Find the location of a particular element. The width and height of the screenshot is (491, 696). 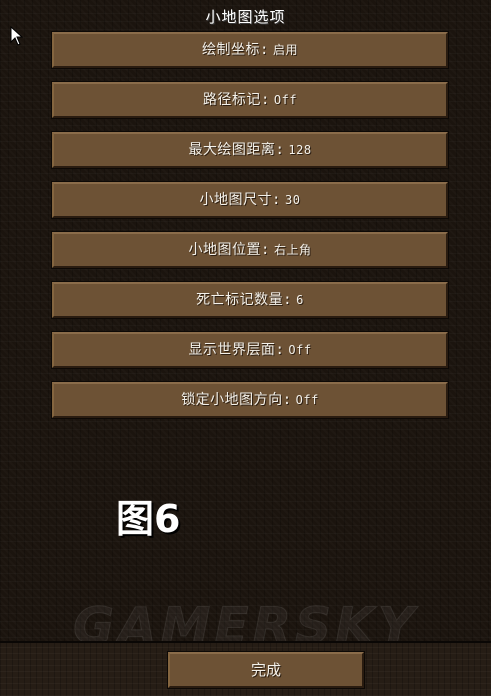

minimap-size-button: 小地图尺寸: 30 is located at coordinates (250, 200).